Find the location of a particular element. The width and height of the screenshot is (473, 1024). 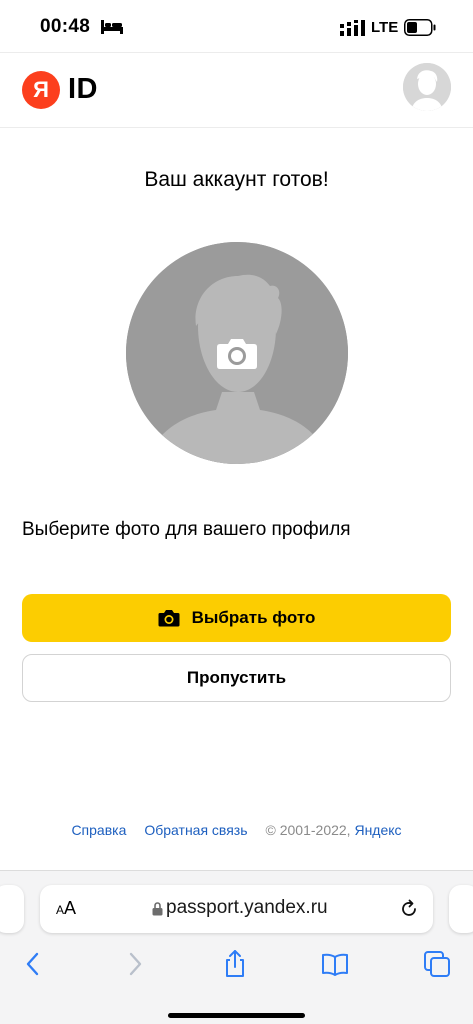

previous-tab-peek is located at coordinates (12, 909).